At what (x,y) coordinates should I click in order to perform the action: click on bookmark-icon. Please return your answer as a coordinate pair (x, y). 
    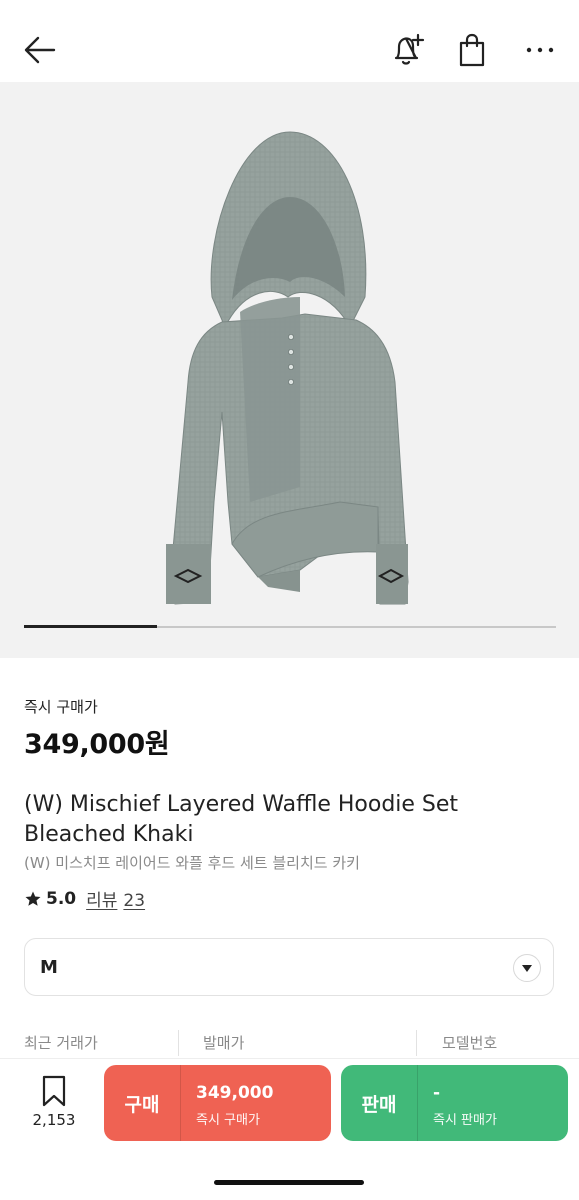
    Looking at the image, I should click on (54, 1091).